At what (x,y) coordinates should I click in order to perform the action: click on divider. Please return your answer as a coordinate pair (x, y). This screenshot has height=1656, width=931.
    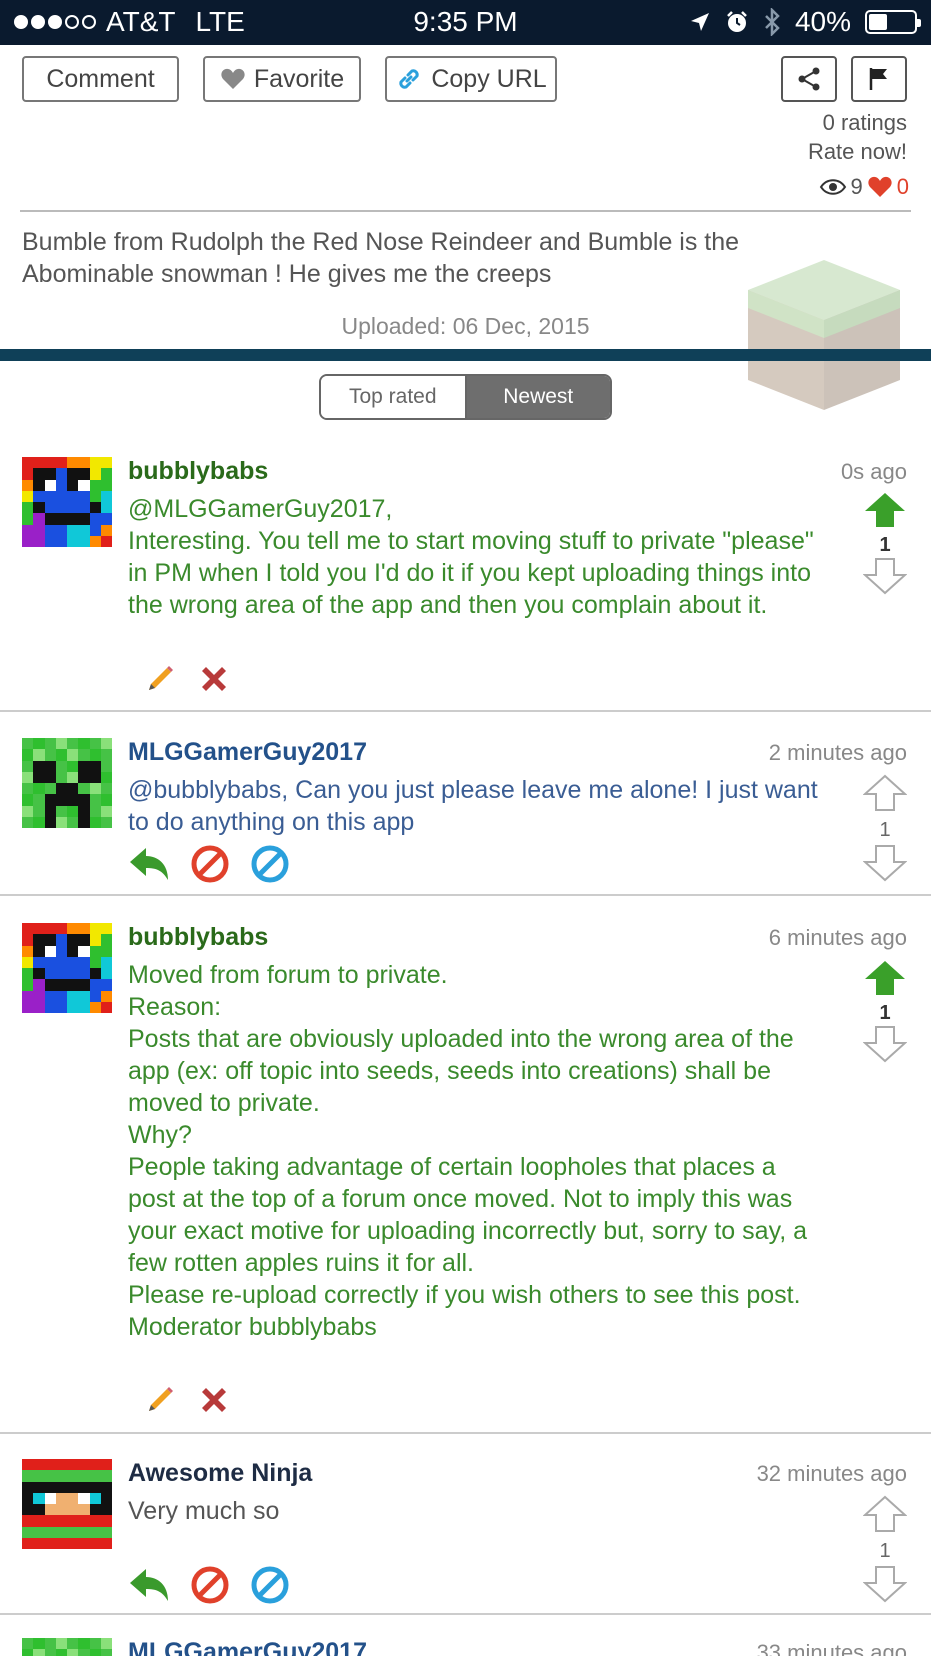
    Looking at the image, I should click on (465, 211).